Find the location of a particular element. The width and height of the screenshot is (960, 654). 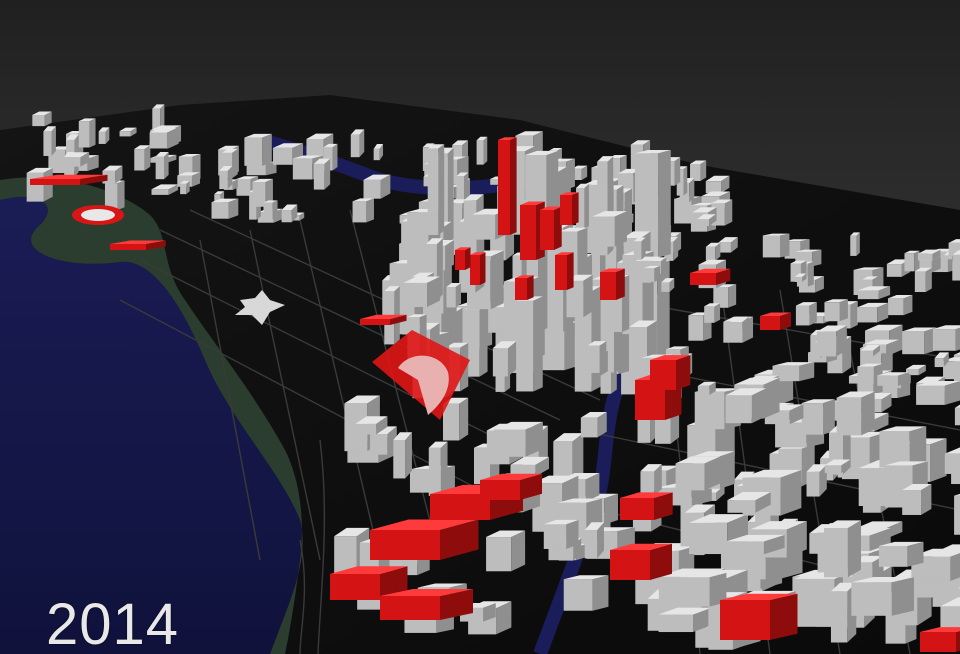

year-label: 2014 is located at coordinates (113, 623).